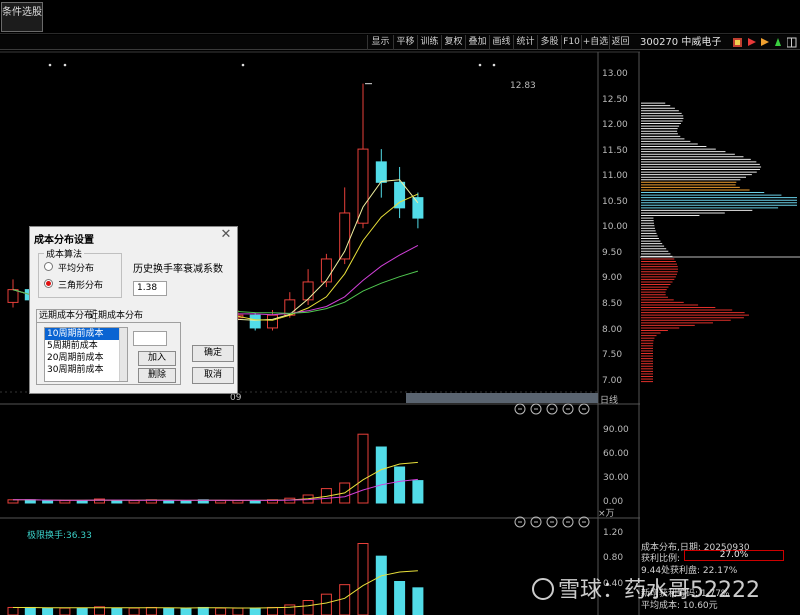 The height and width of the screenshot is (615, 800). I want to click on volume-axis-tick: 60.00, so click(616, 454).